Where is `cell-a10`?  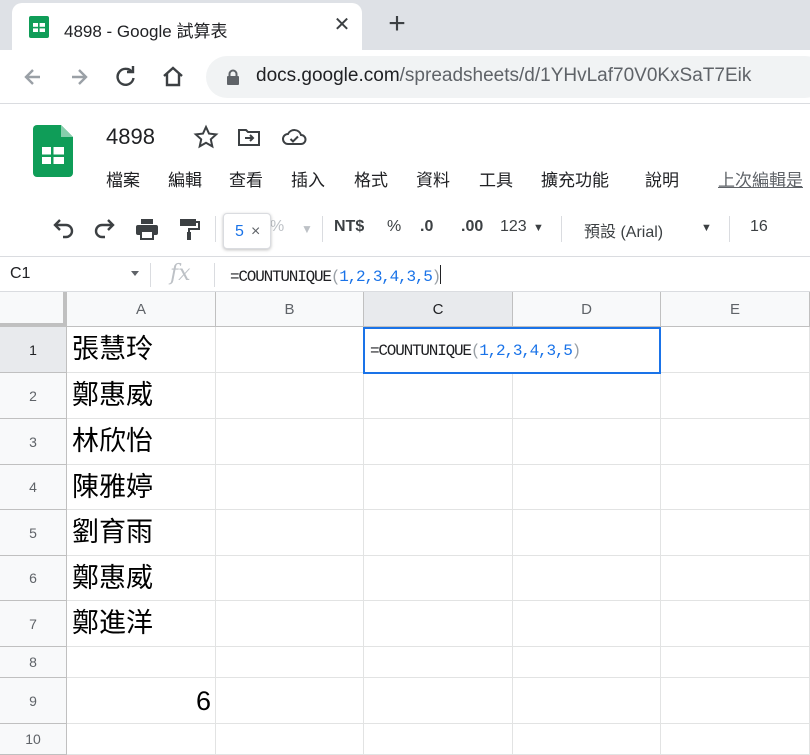 cell-a10 is located at coordinates (141, 739).